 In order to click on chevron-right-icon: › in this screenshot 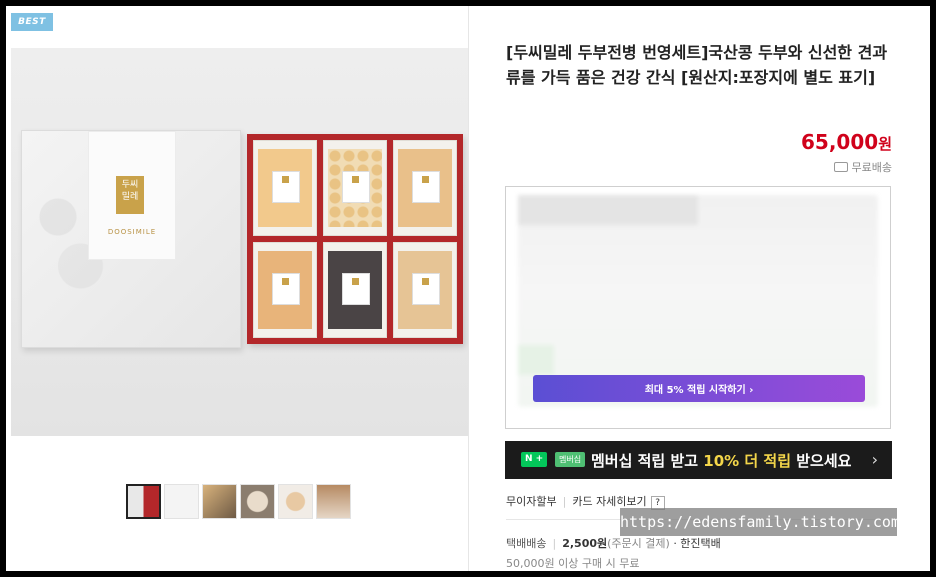, I will do `click(874, 459)`.